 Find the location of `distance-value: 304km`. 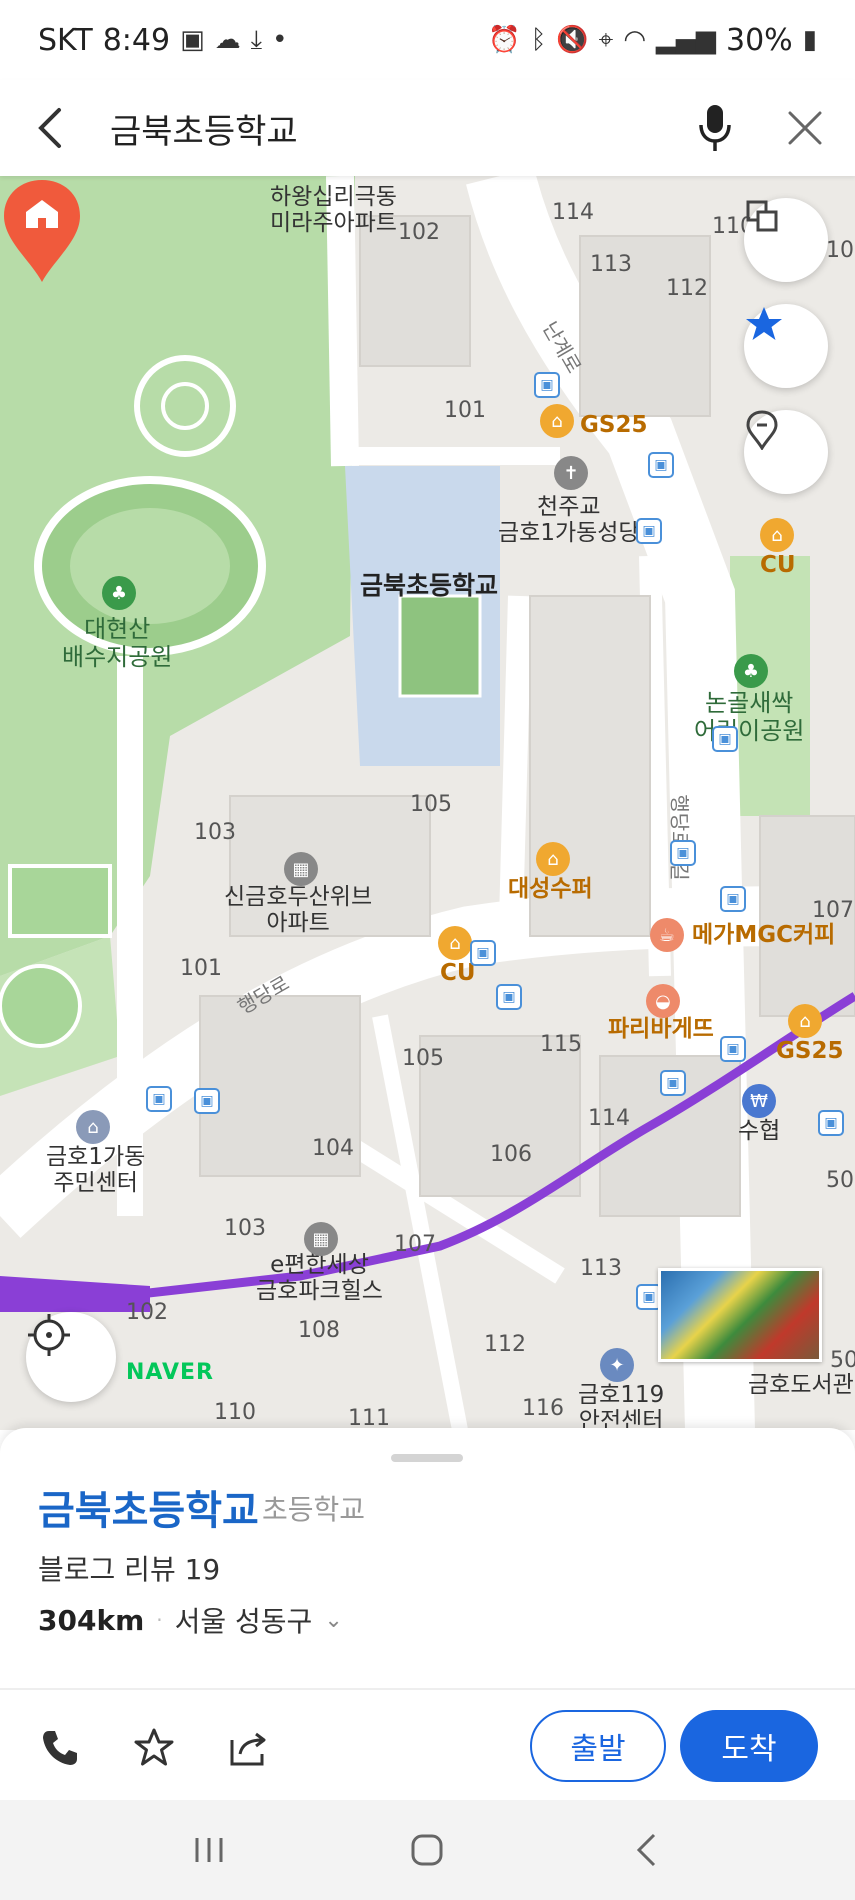

distance-value: 304km is located at coordinates (91, 1620).